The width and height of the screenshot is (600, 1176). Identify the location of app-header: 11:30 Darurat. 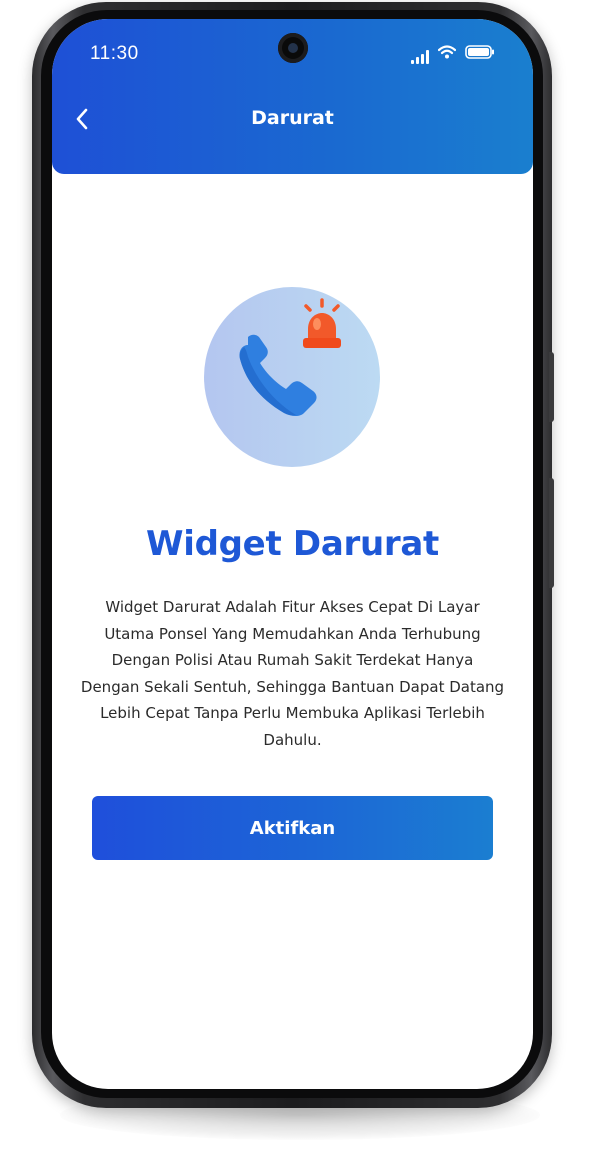
(292, 96).